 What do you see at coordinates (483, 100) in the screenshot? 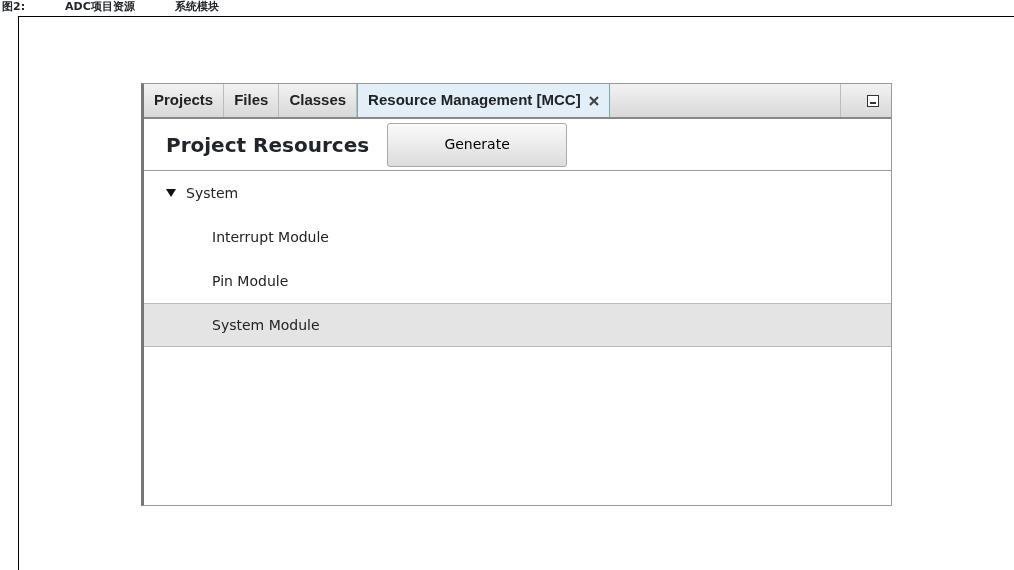
I see `tab: Resource Management [MCC]` at bounding box center [483, 100].